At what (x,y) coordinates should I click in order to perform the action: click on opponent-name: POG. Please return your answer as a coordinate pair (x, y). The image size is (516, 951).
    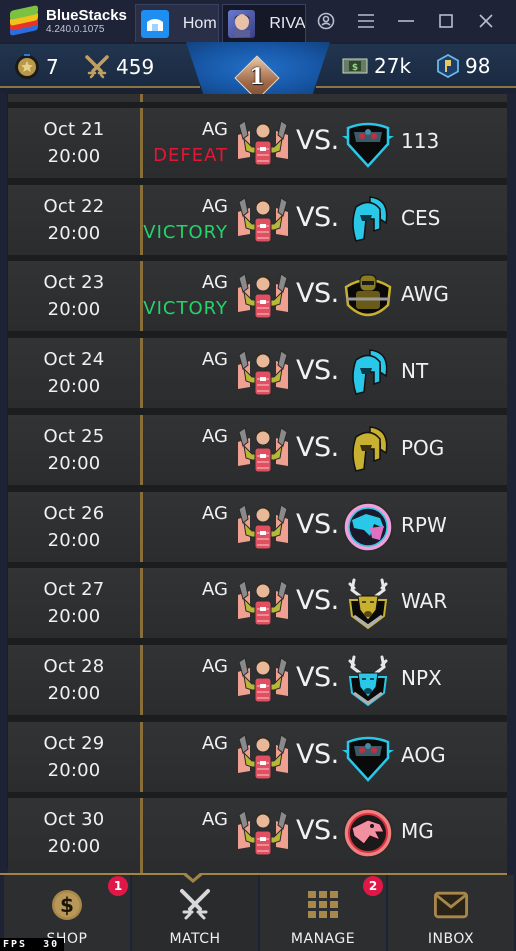
    Looking at the image, I should click on (423, 447).